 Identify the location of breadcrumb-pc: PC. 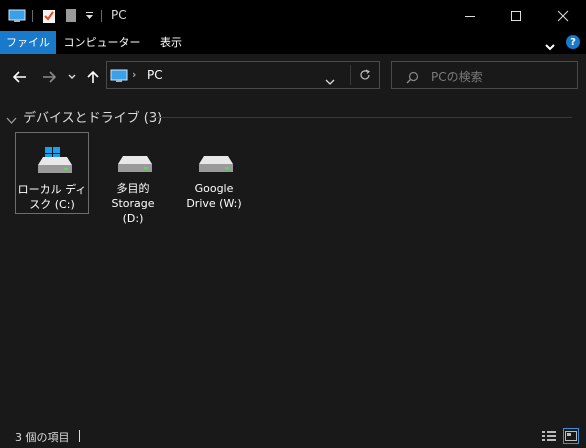
(155, 75).